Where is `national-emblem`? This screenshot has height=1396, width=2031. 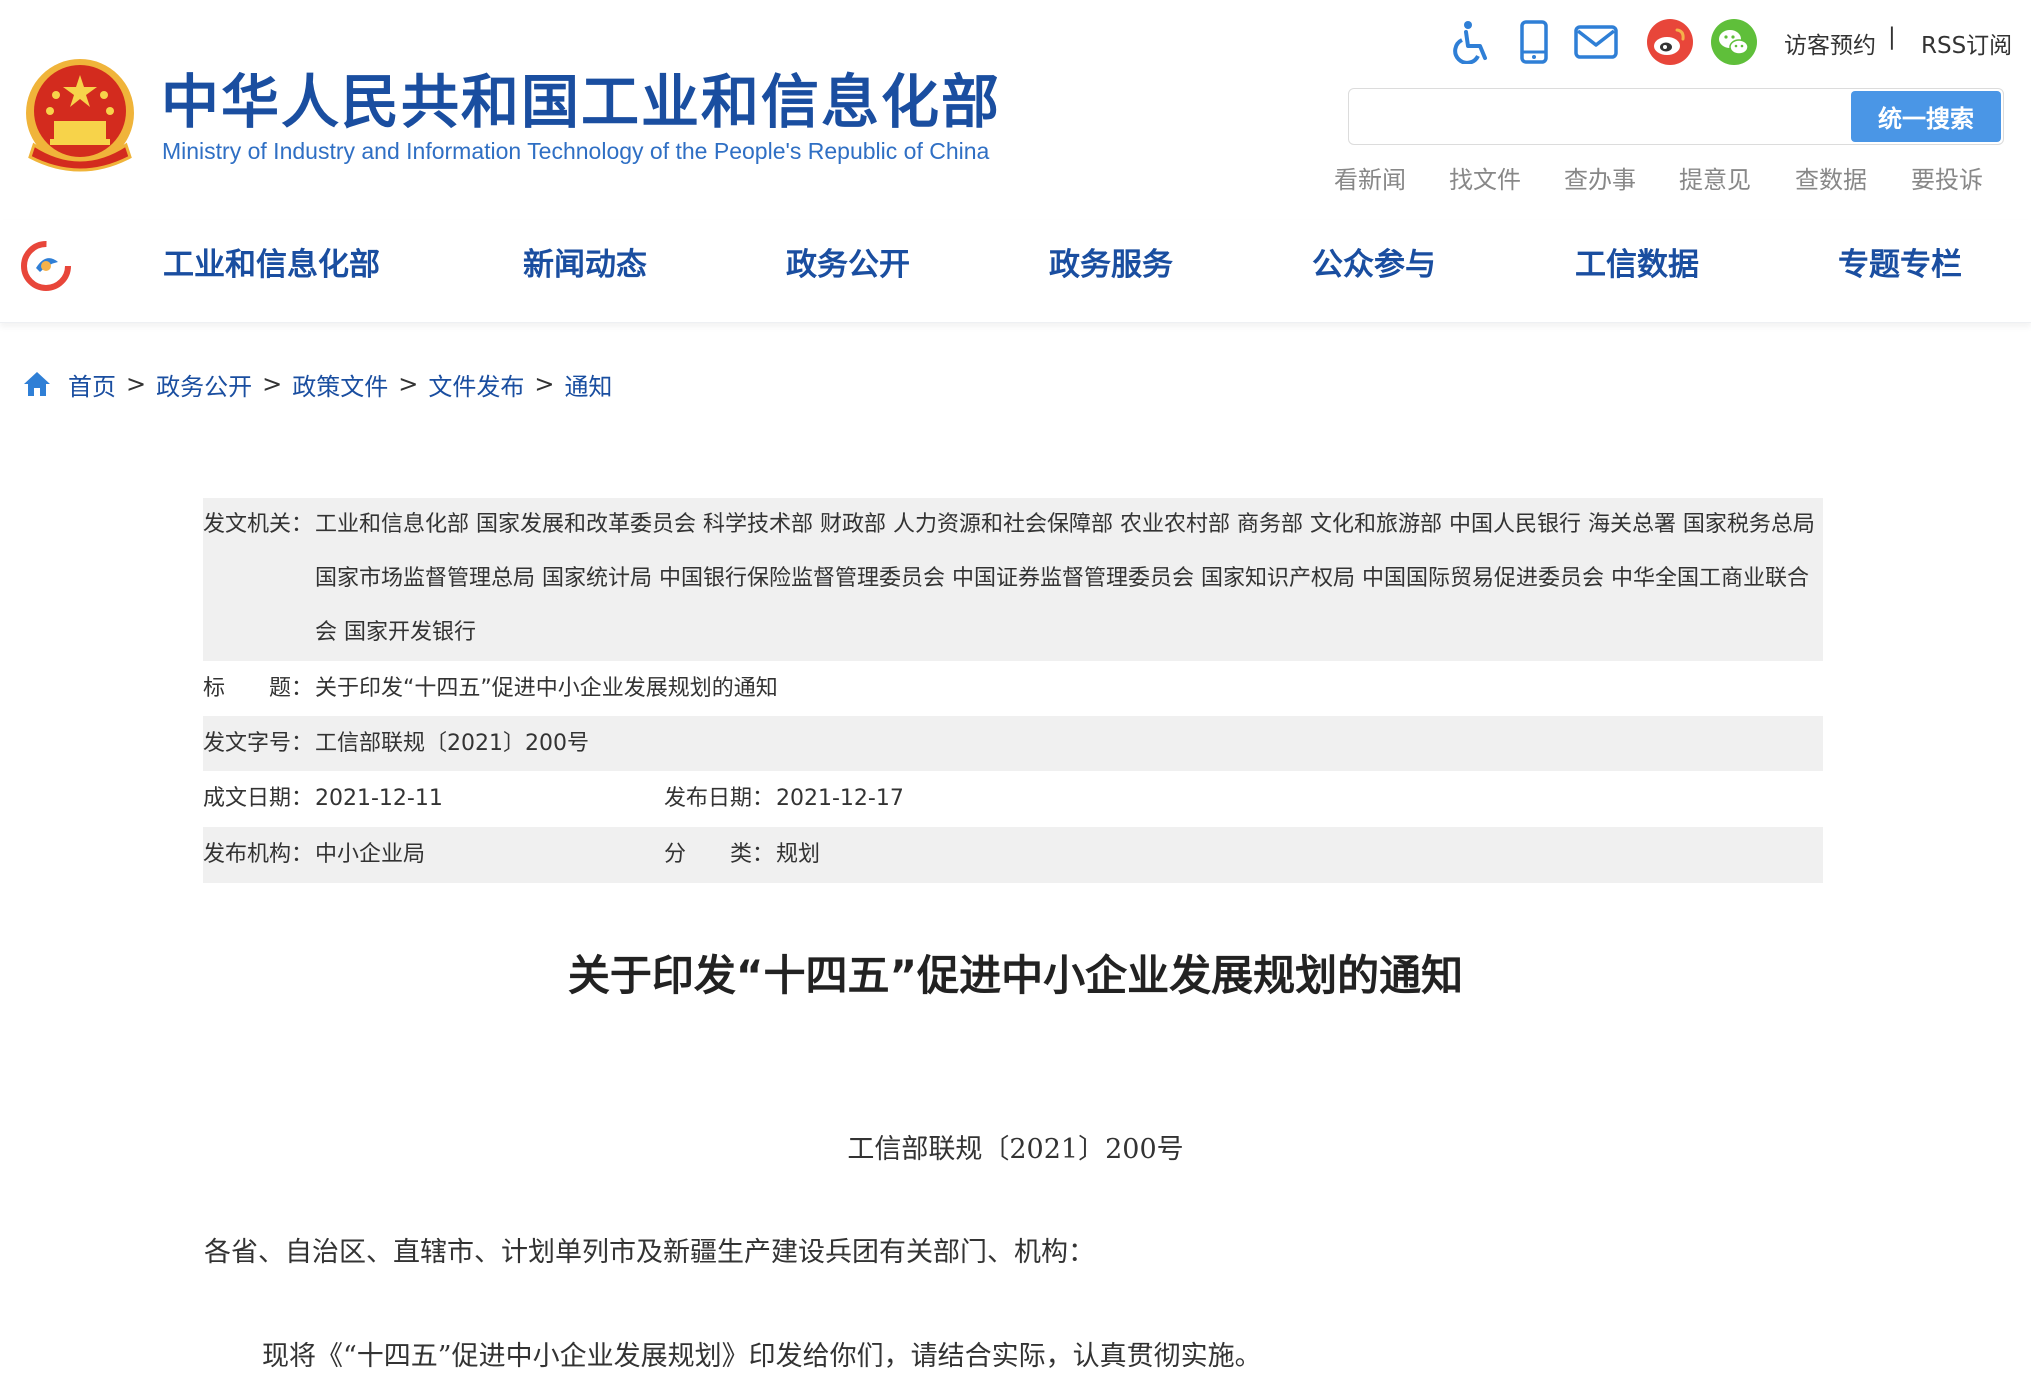
national-emblem is located at coordinates (80, 115).